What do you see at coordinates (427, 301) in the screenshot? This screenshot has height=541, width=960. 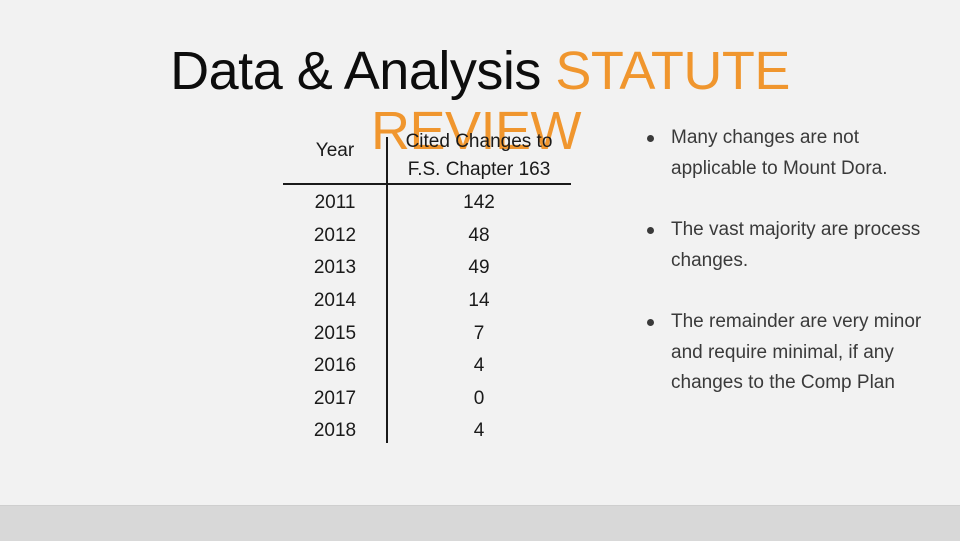 I see `table-row: 2014 14` at bounding box center [427, 301].